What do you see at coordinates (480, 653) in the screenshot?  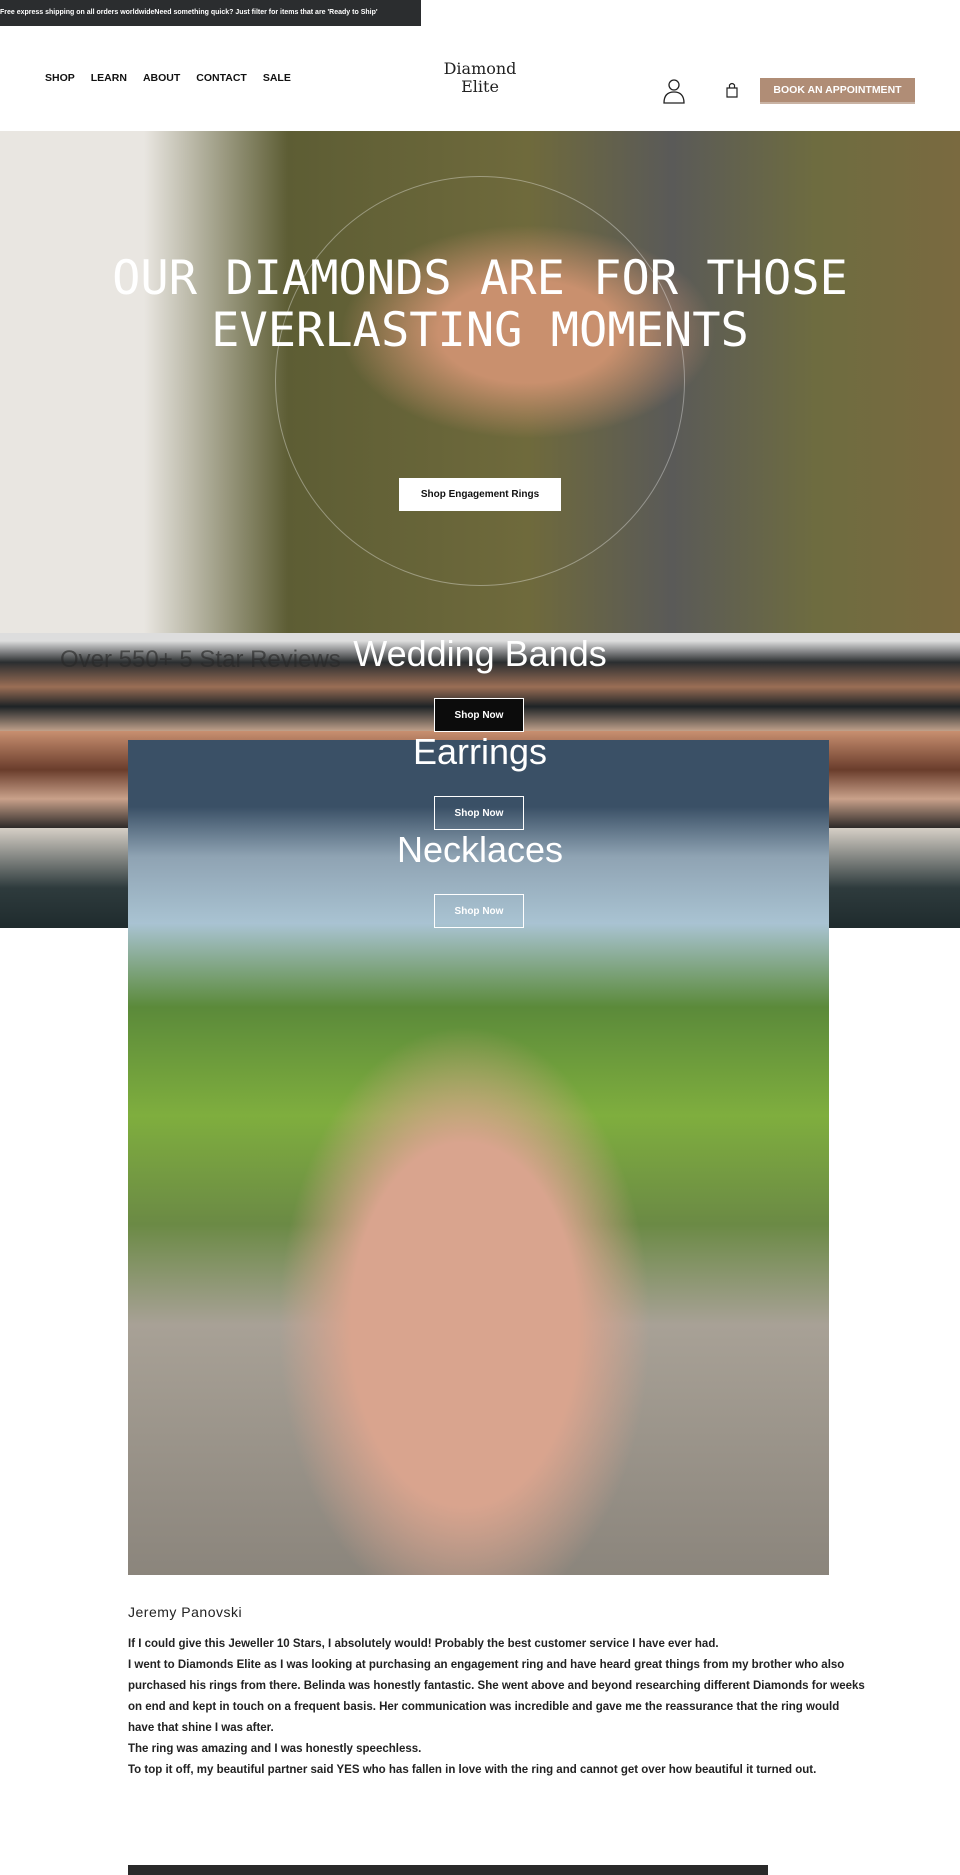 I see `category-title-wedding-bands: Wedding Bands` at bounding box center [480, 653].